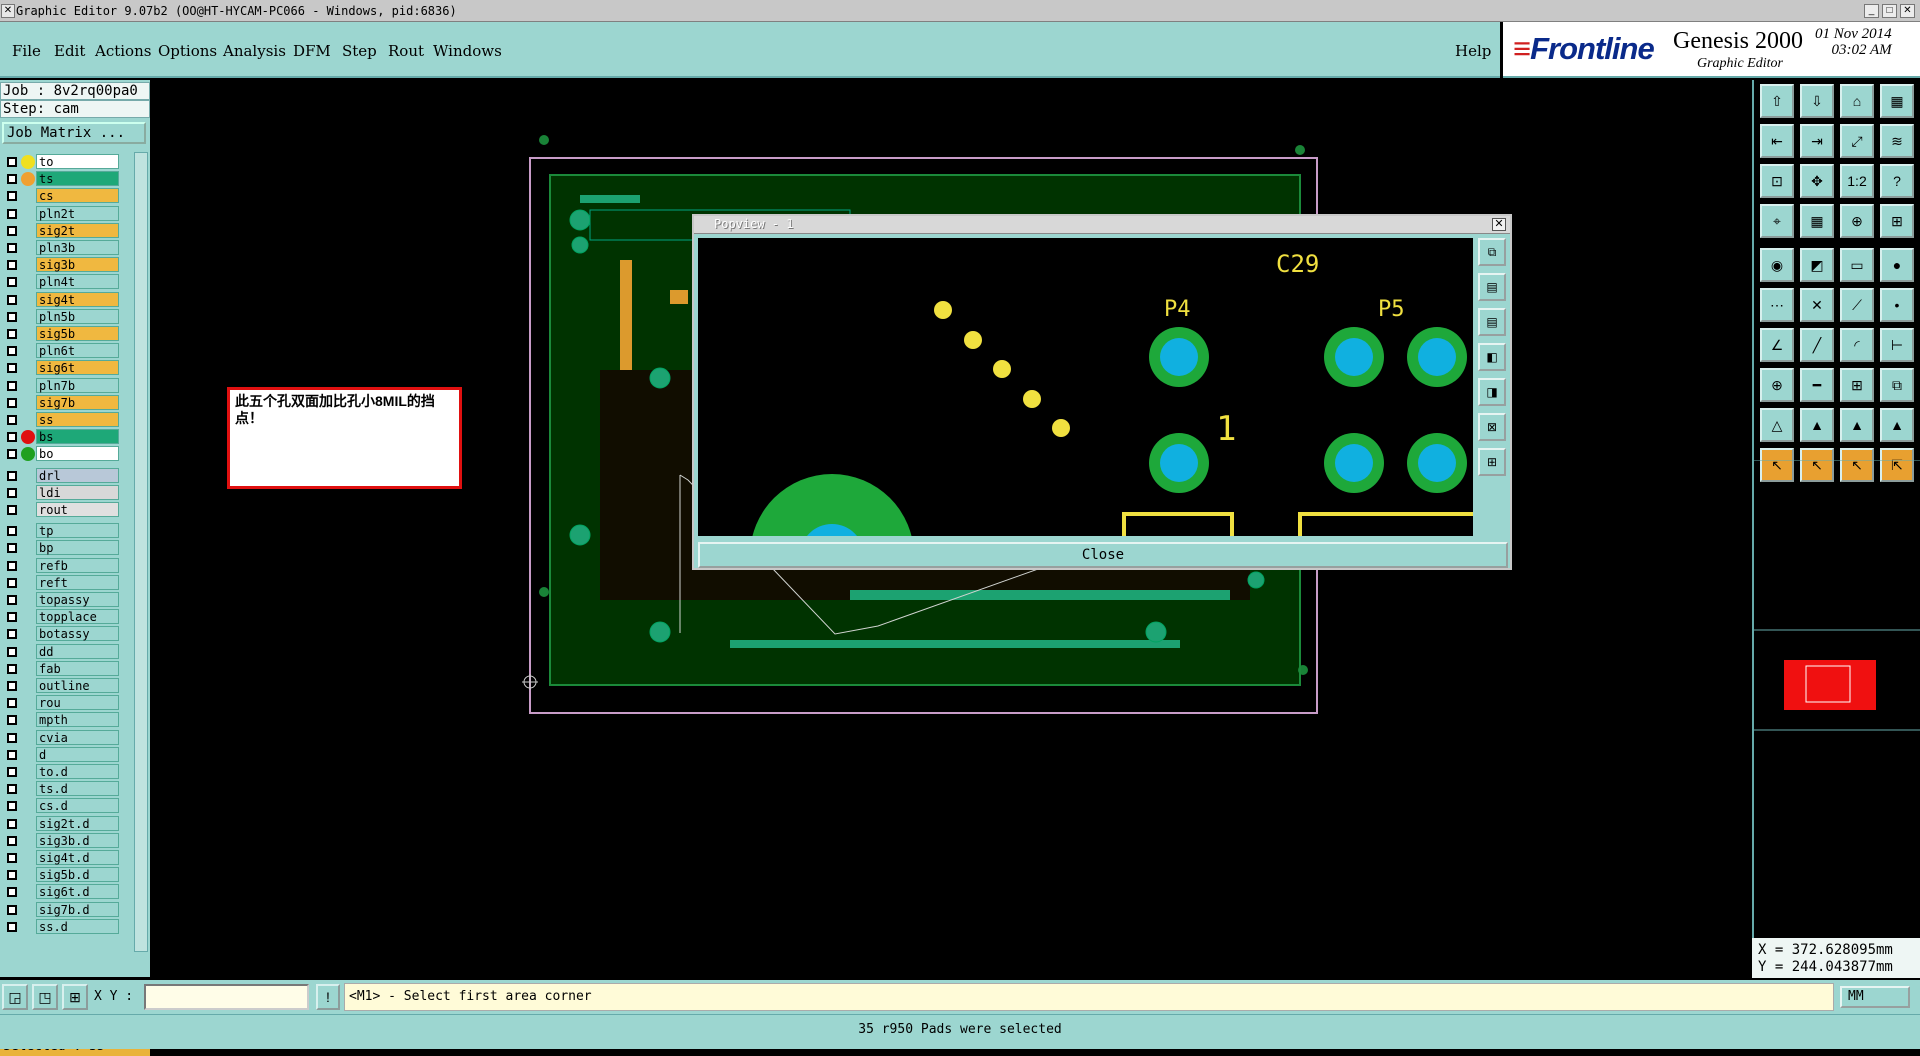 The image size is (1920, 1056). What do you see at coordinates (77, 265) in the screenshot?
I see `layer-name: sig3b` at bounding box center [77, 265].